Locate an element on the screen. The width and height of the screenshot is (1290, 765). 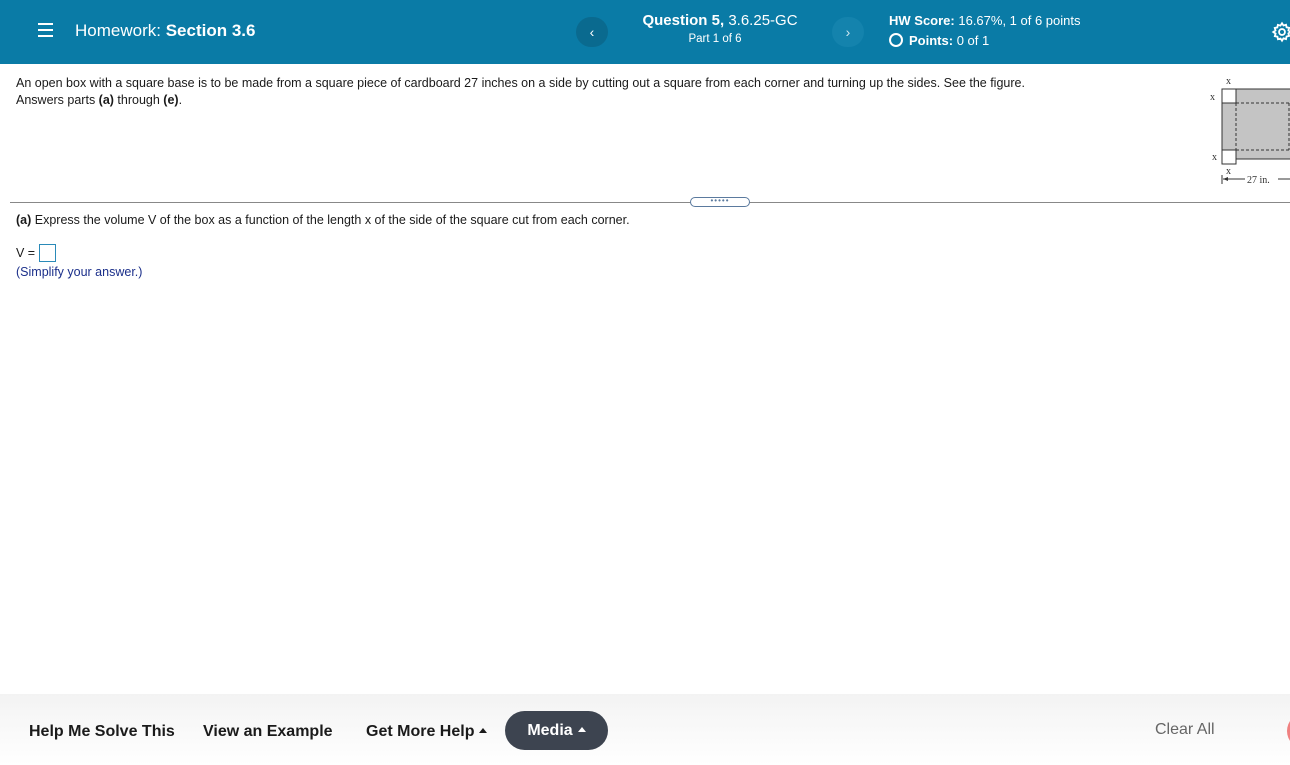
hw-score: HW Score: 16.67%, 1 of 6 points is located at coordinates (985, 20).